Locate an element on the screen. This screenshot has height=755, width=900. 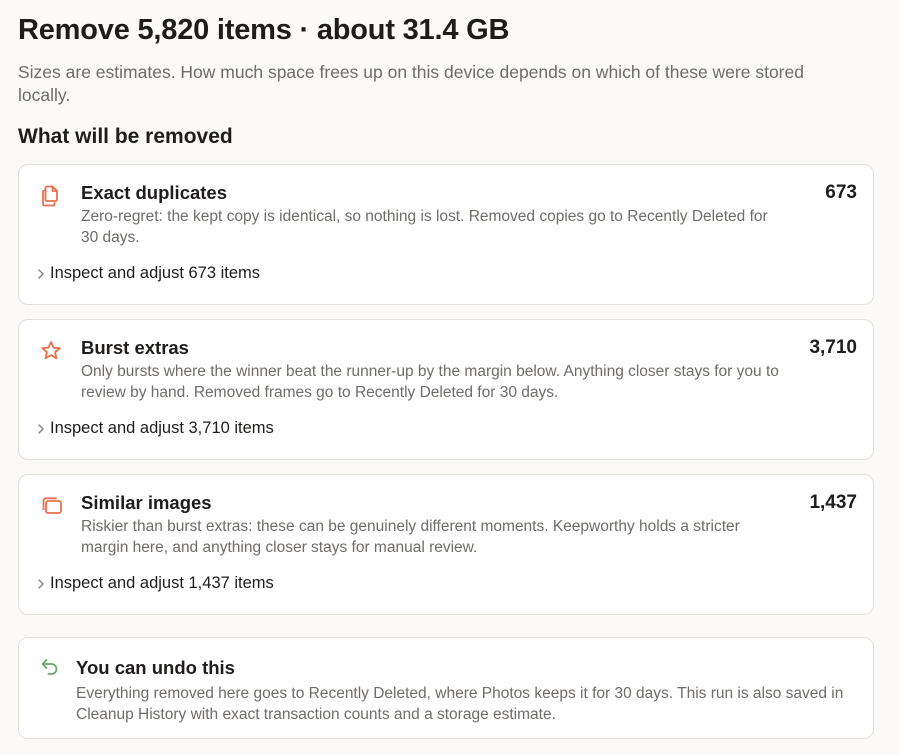
category-title: Exact duplicates is located at coordinates (154, 192).